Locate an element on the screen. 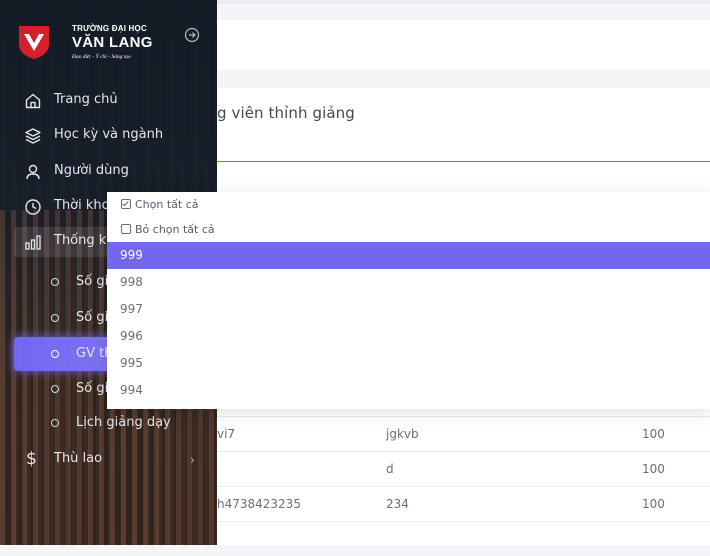  sidebar-item-users: Người dùng is located at coordinates (115, 172).